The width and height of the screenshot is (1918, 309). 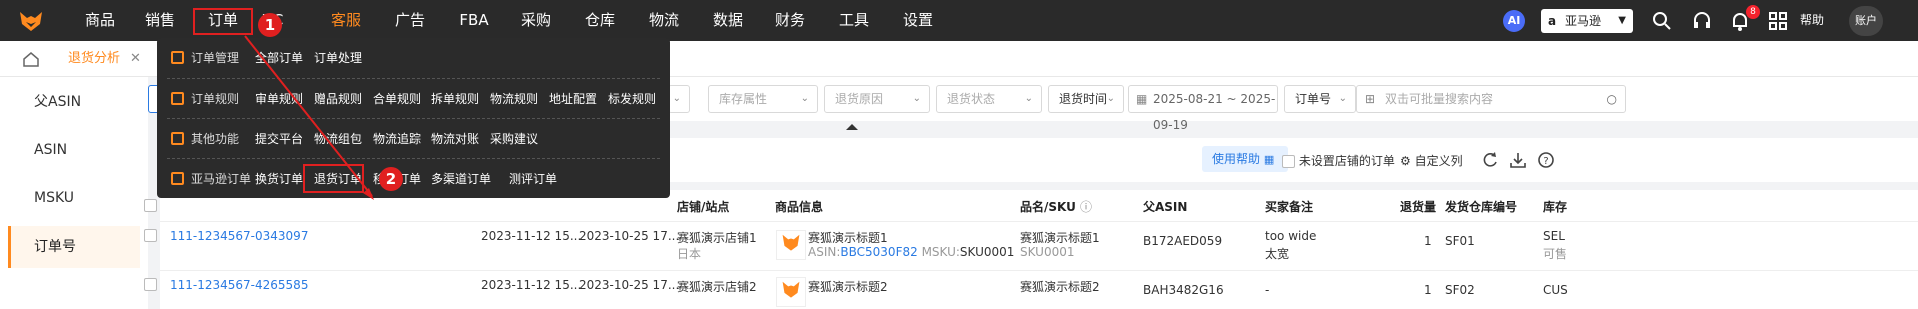 What do you see at coordinates (279, 139) in the screenshot?
I see `menu-link-submit-platform: 提交平台` at bounding box center [279, 139].